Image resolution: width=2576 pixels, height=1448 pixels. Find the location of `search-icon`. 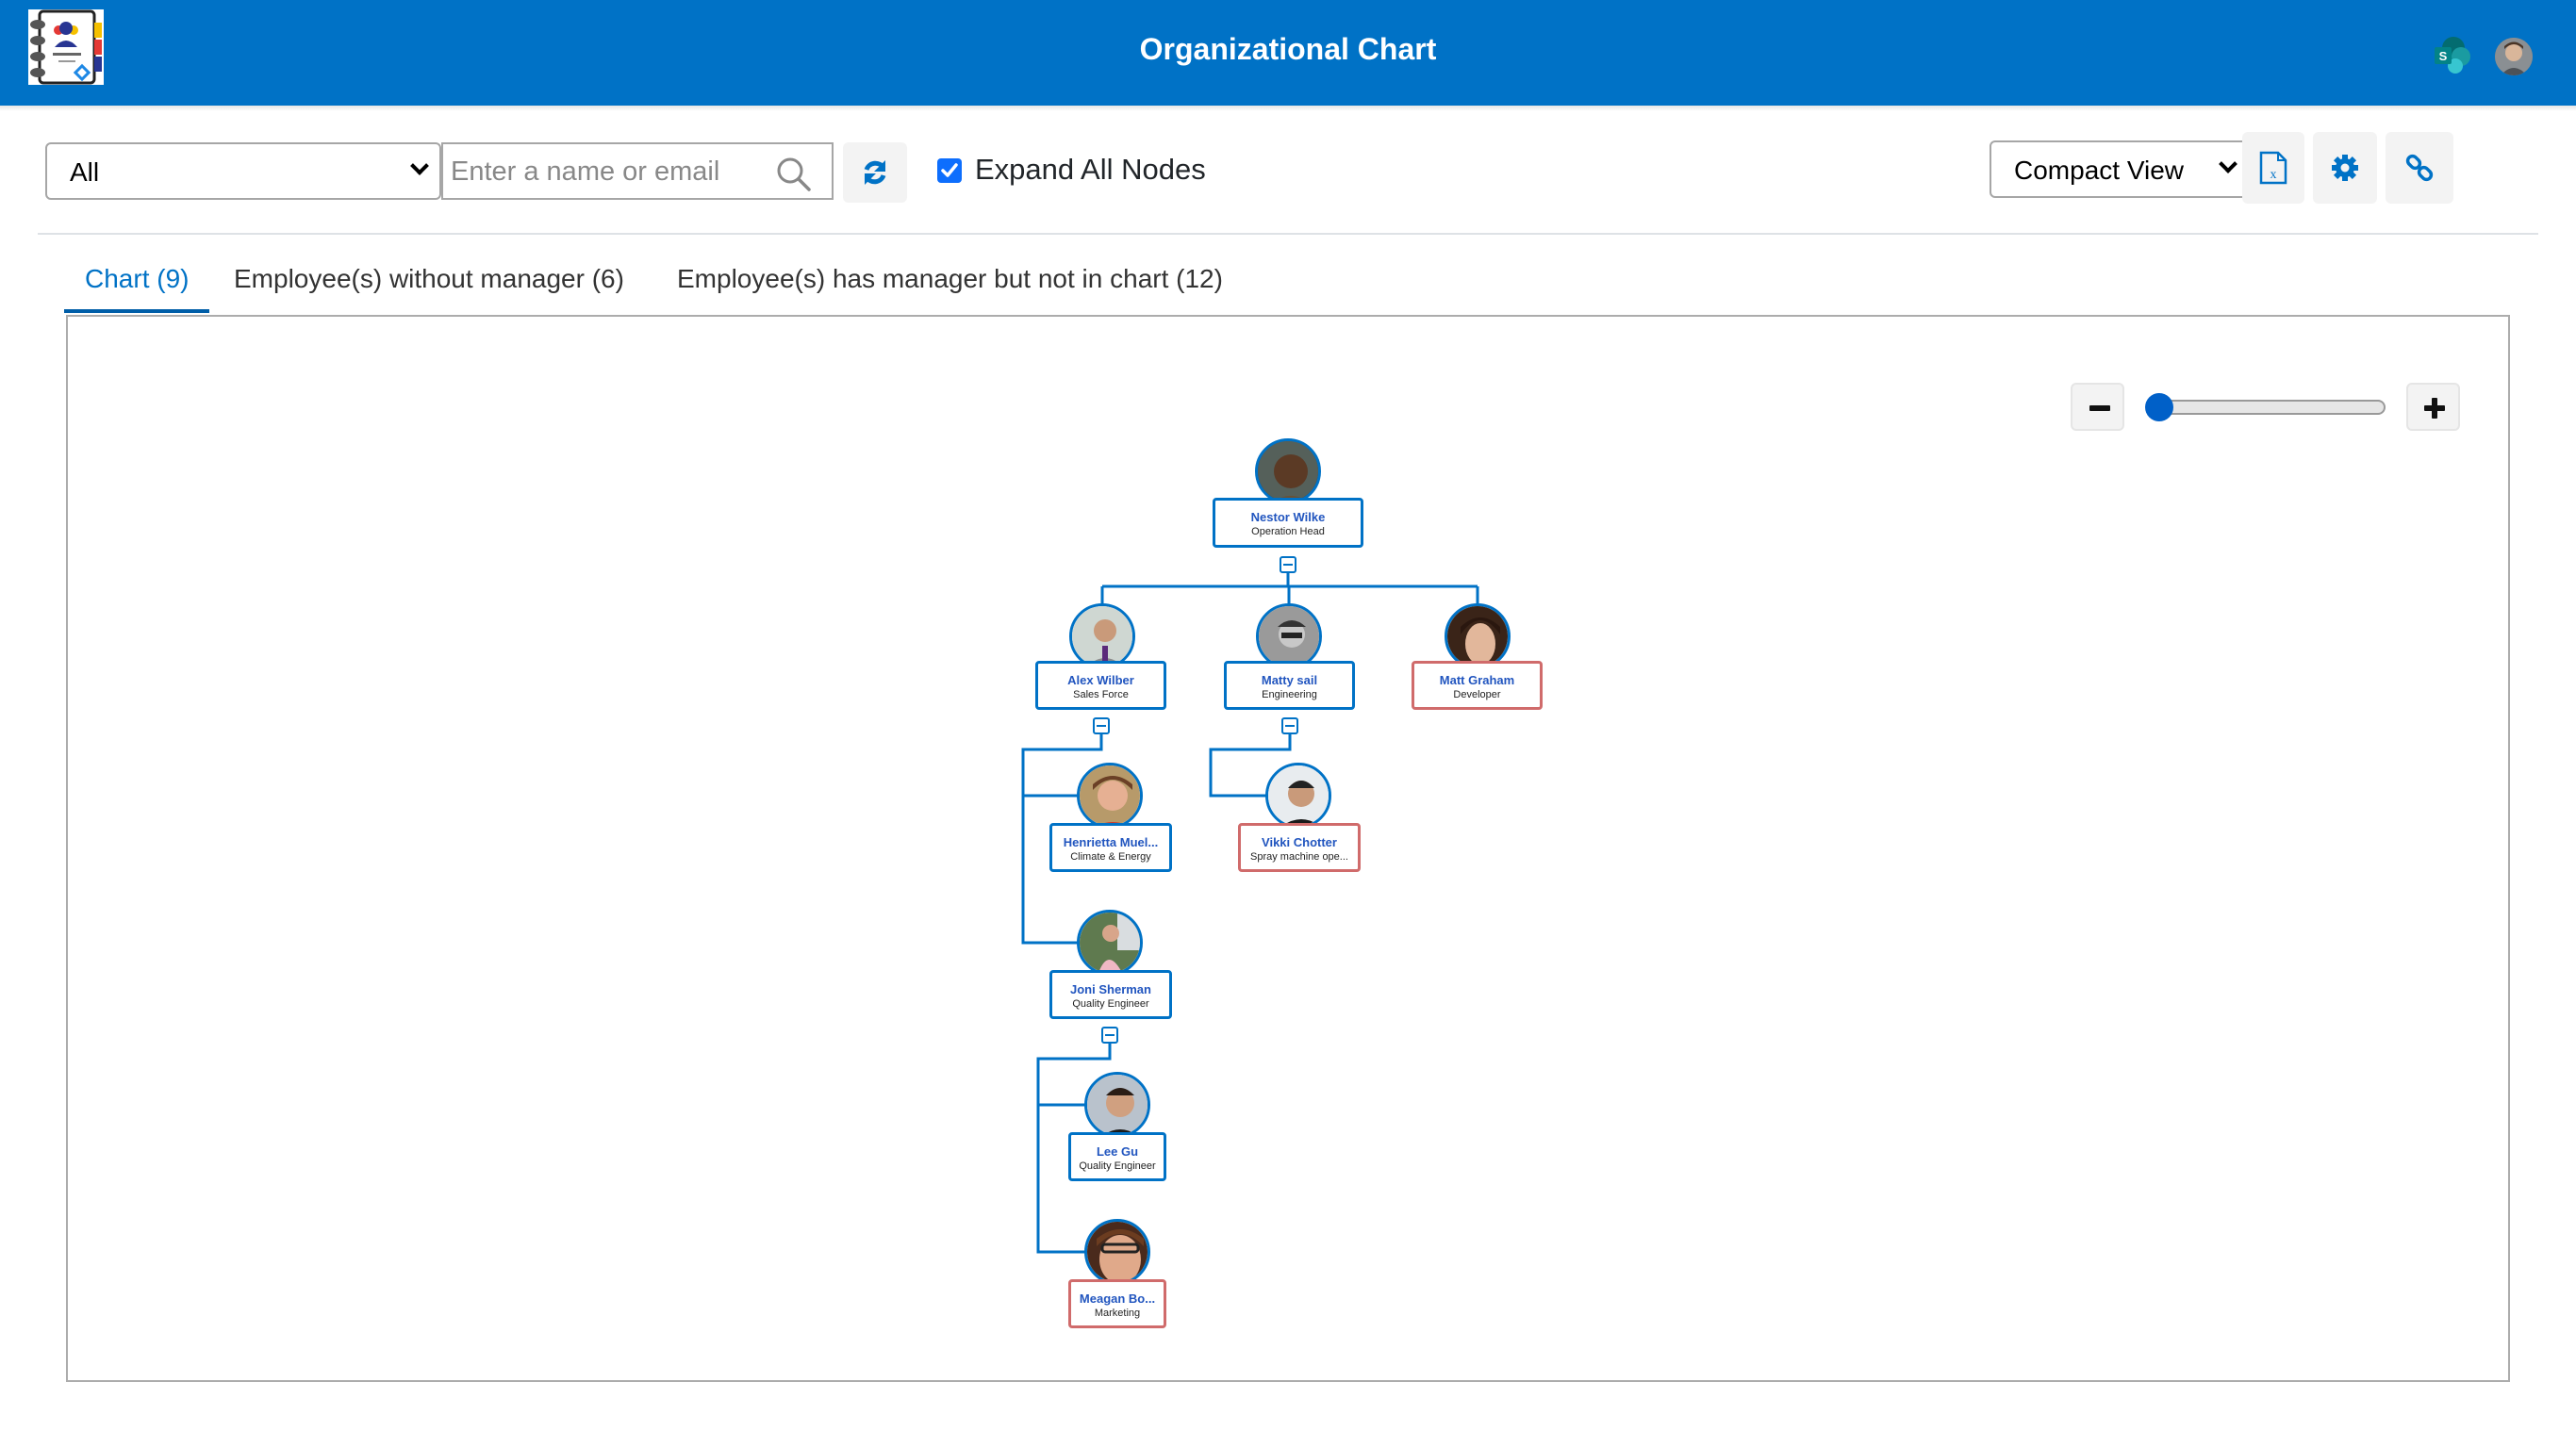

search-icon is located at coordinates (794, 174).